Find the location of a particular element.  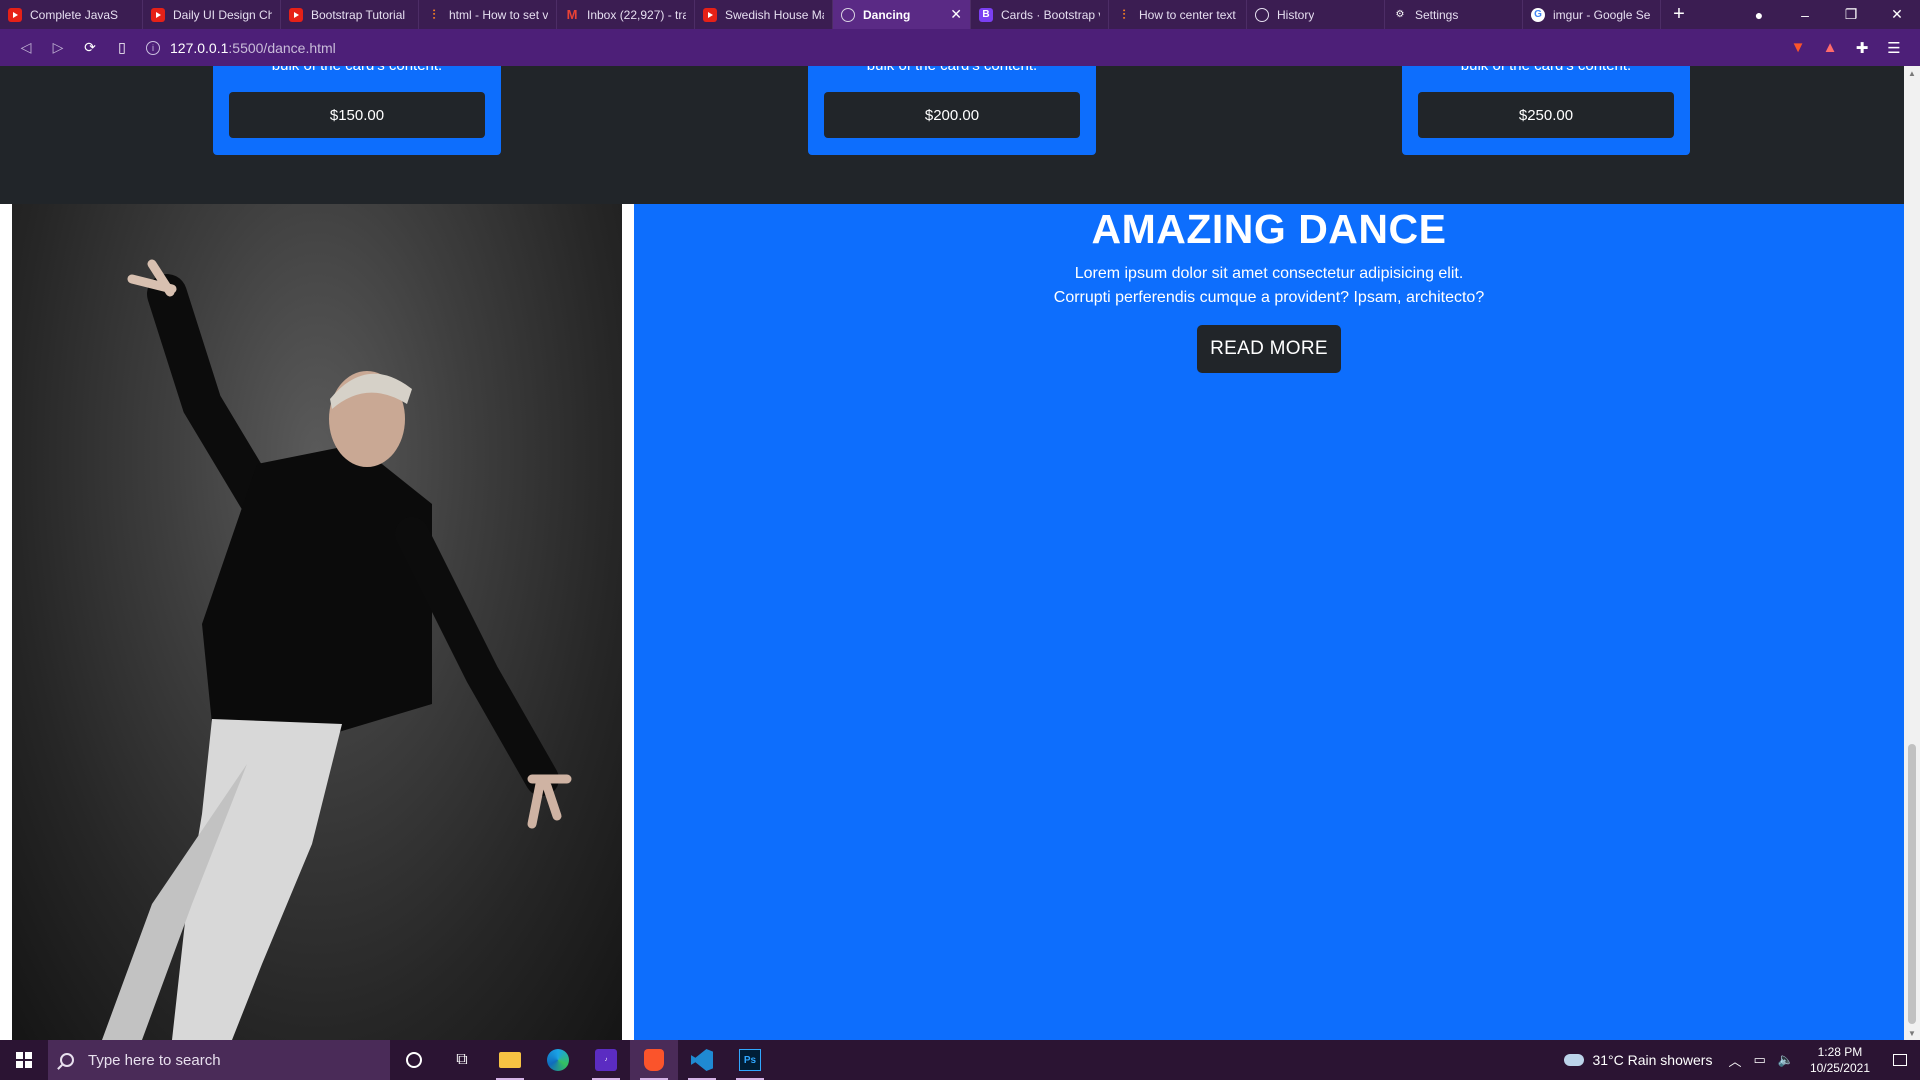

browser-tab: History is located at coordinates (1316, 14).